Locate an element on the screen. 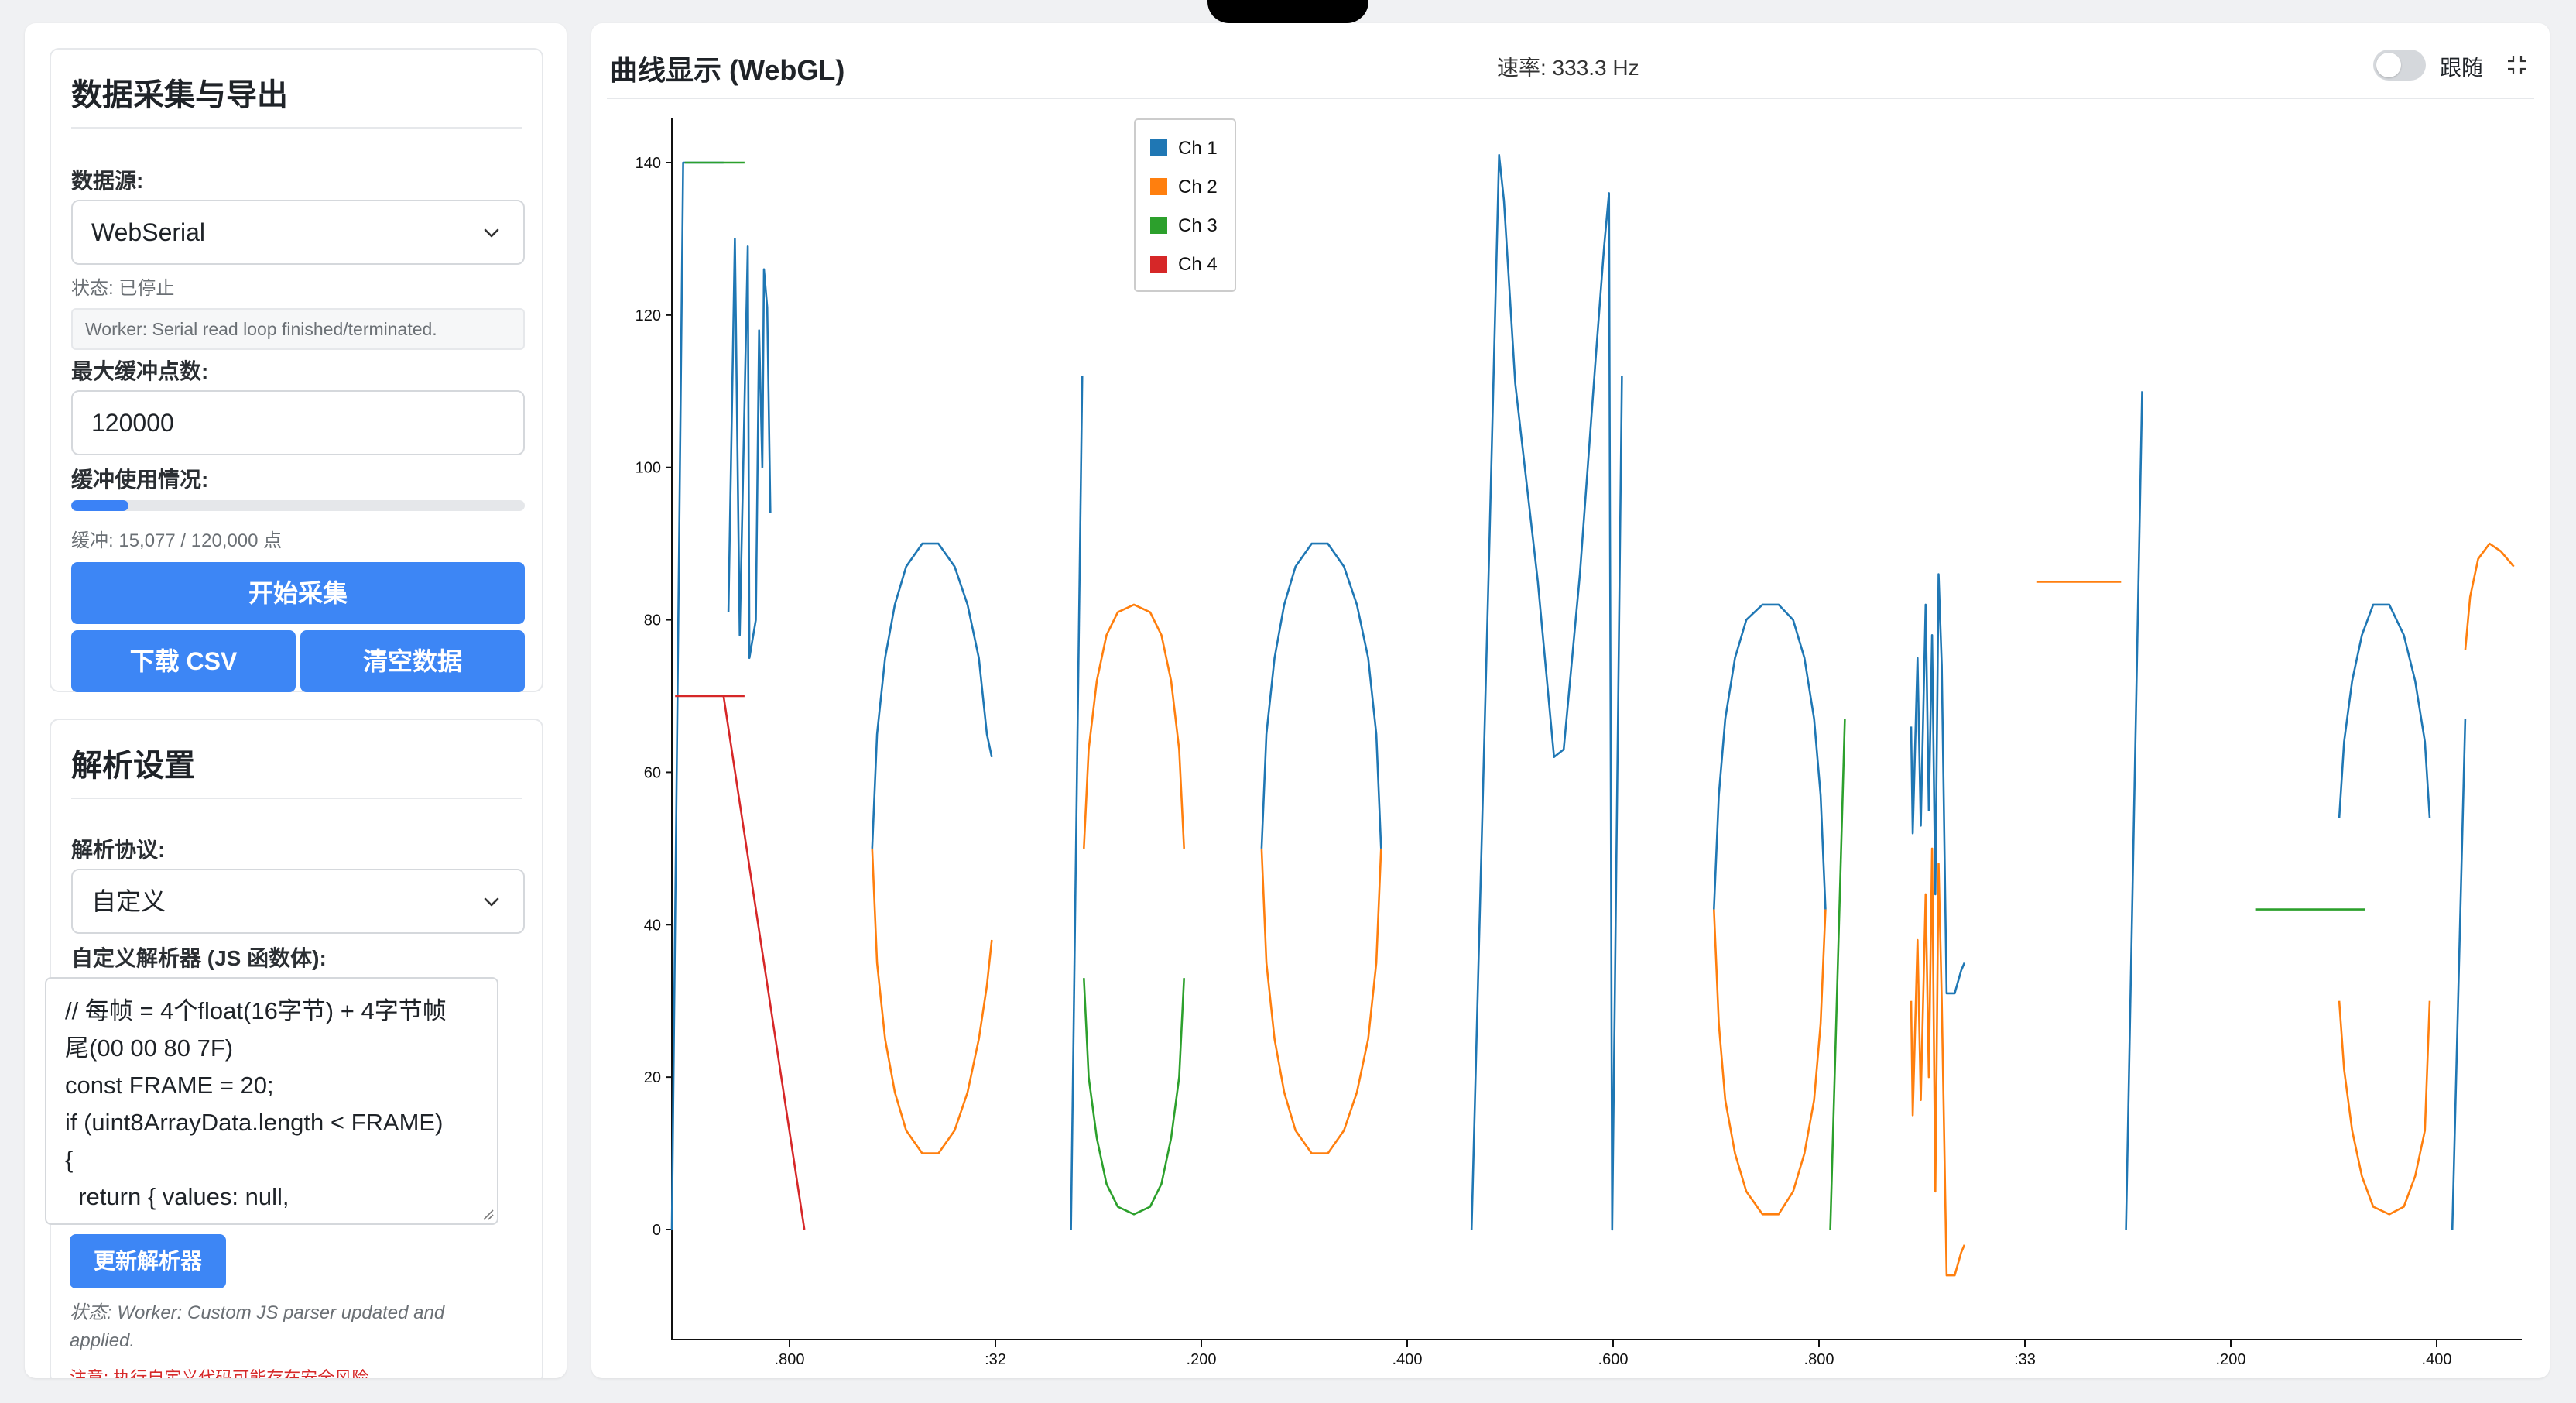  acquisition-title: 数据采集与导出 is located at coordinates (179, 95).